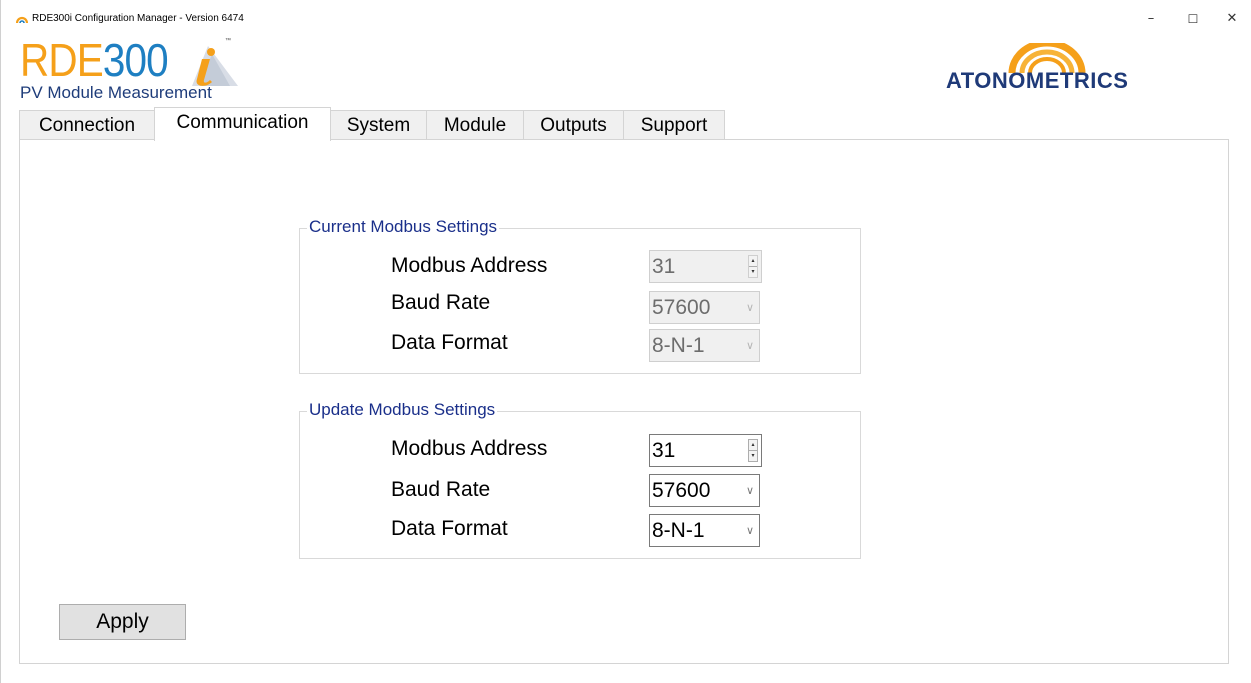 This screenshot has width=1251, height=683. Describe the element at coordinates (402, 410) in the screenshot. I see `update-modbus-settings-title: Update Modbus Settings` at that location.